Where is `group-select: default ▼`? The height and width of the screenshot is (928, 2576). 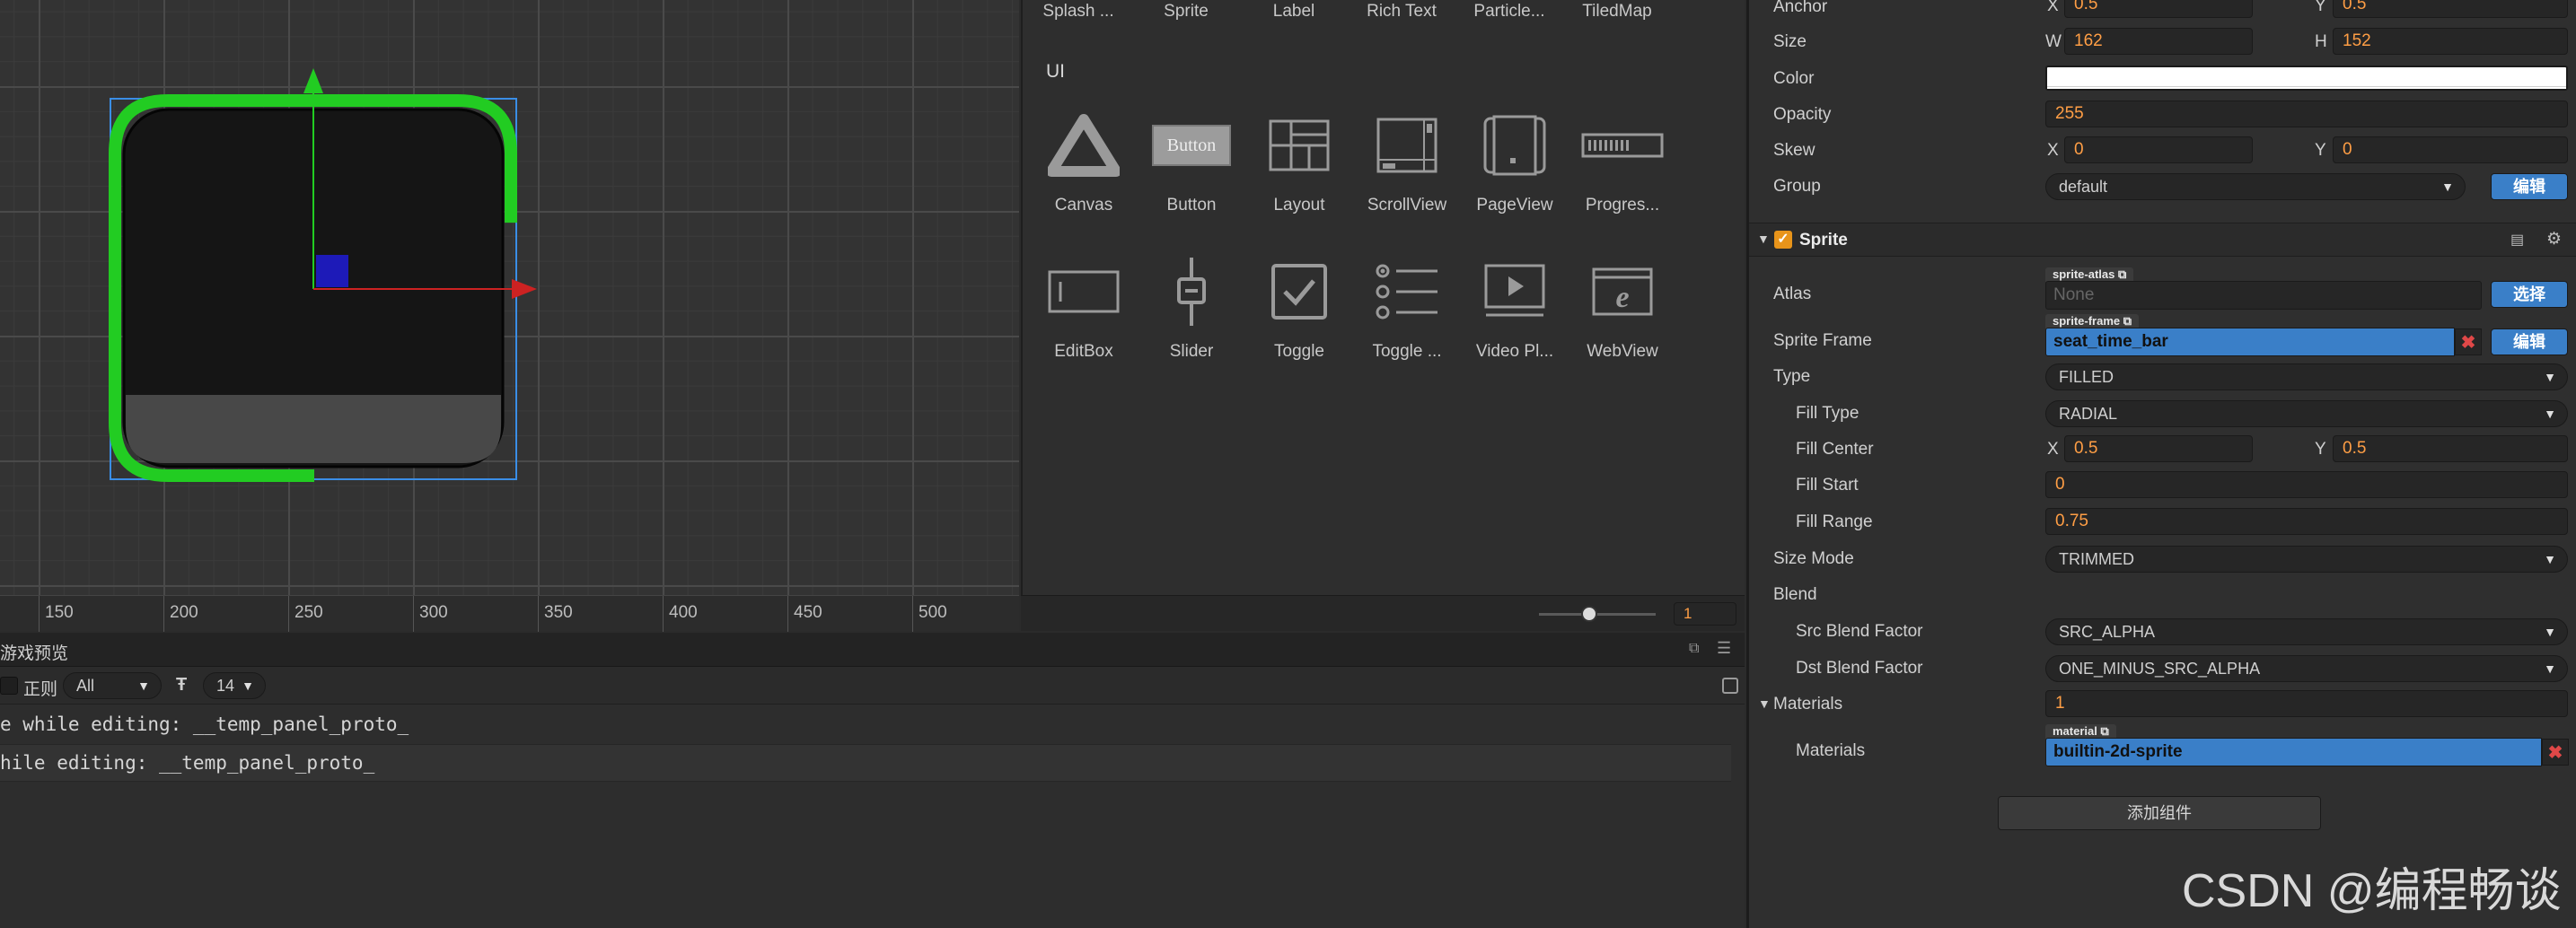
group-select: default ▼ is located at coordinates (2255, 186).